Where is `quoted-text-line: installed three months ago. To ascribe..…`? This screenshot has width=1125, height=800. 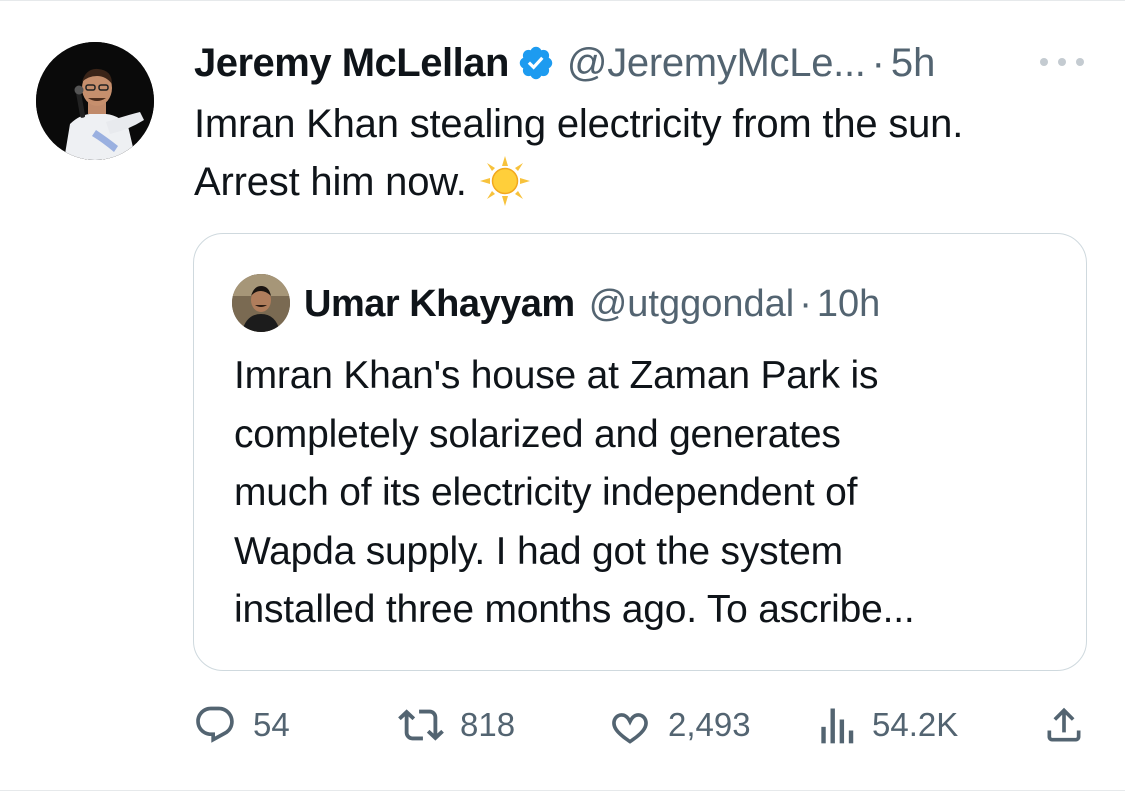
quoted-text-line: installed three months ago. To ascribe..… is located at coordinates (574, 609).